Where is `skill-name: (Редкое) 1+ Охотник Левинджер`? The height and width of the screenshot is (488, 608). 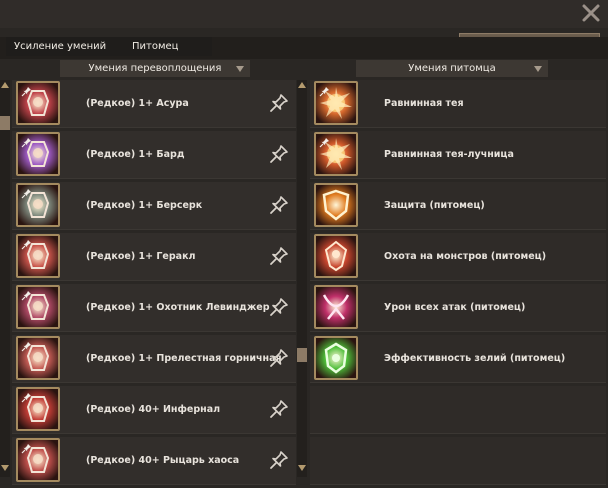 skill-name: (Редкое) 1+ Охотник Левинджер is located at coordinates (178, 307).